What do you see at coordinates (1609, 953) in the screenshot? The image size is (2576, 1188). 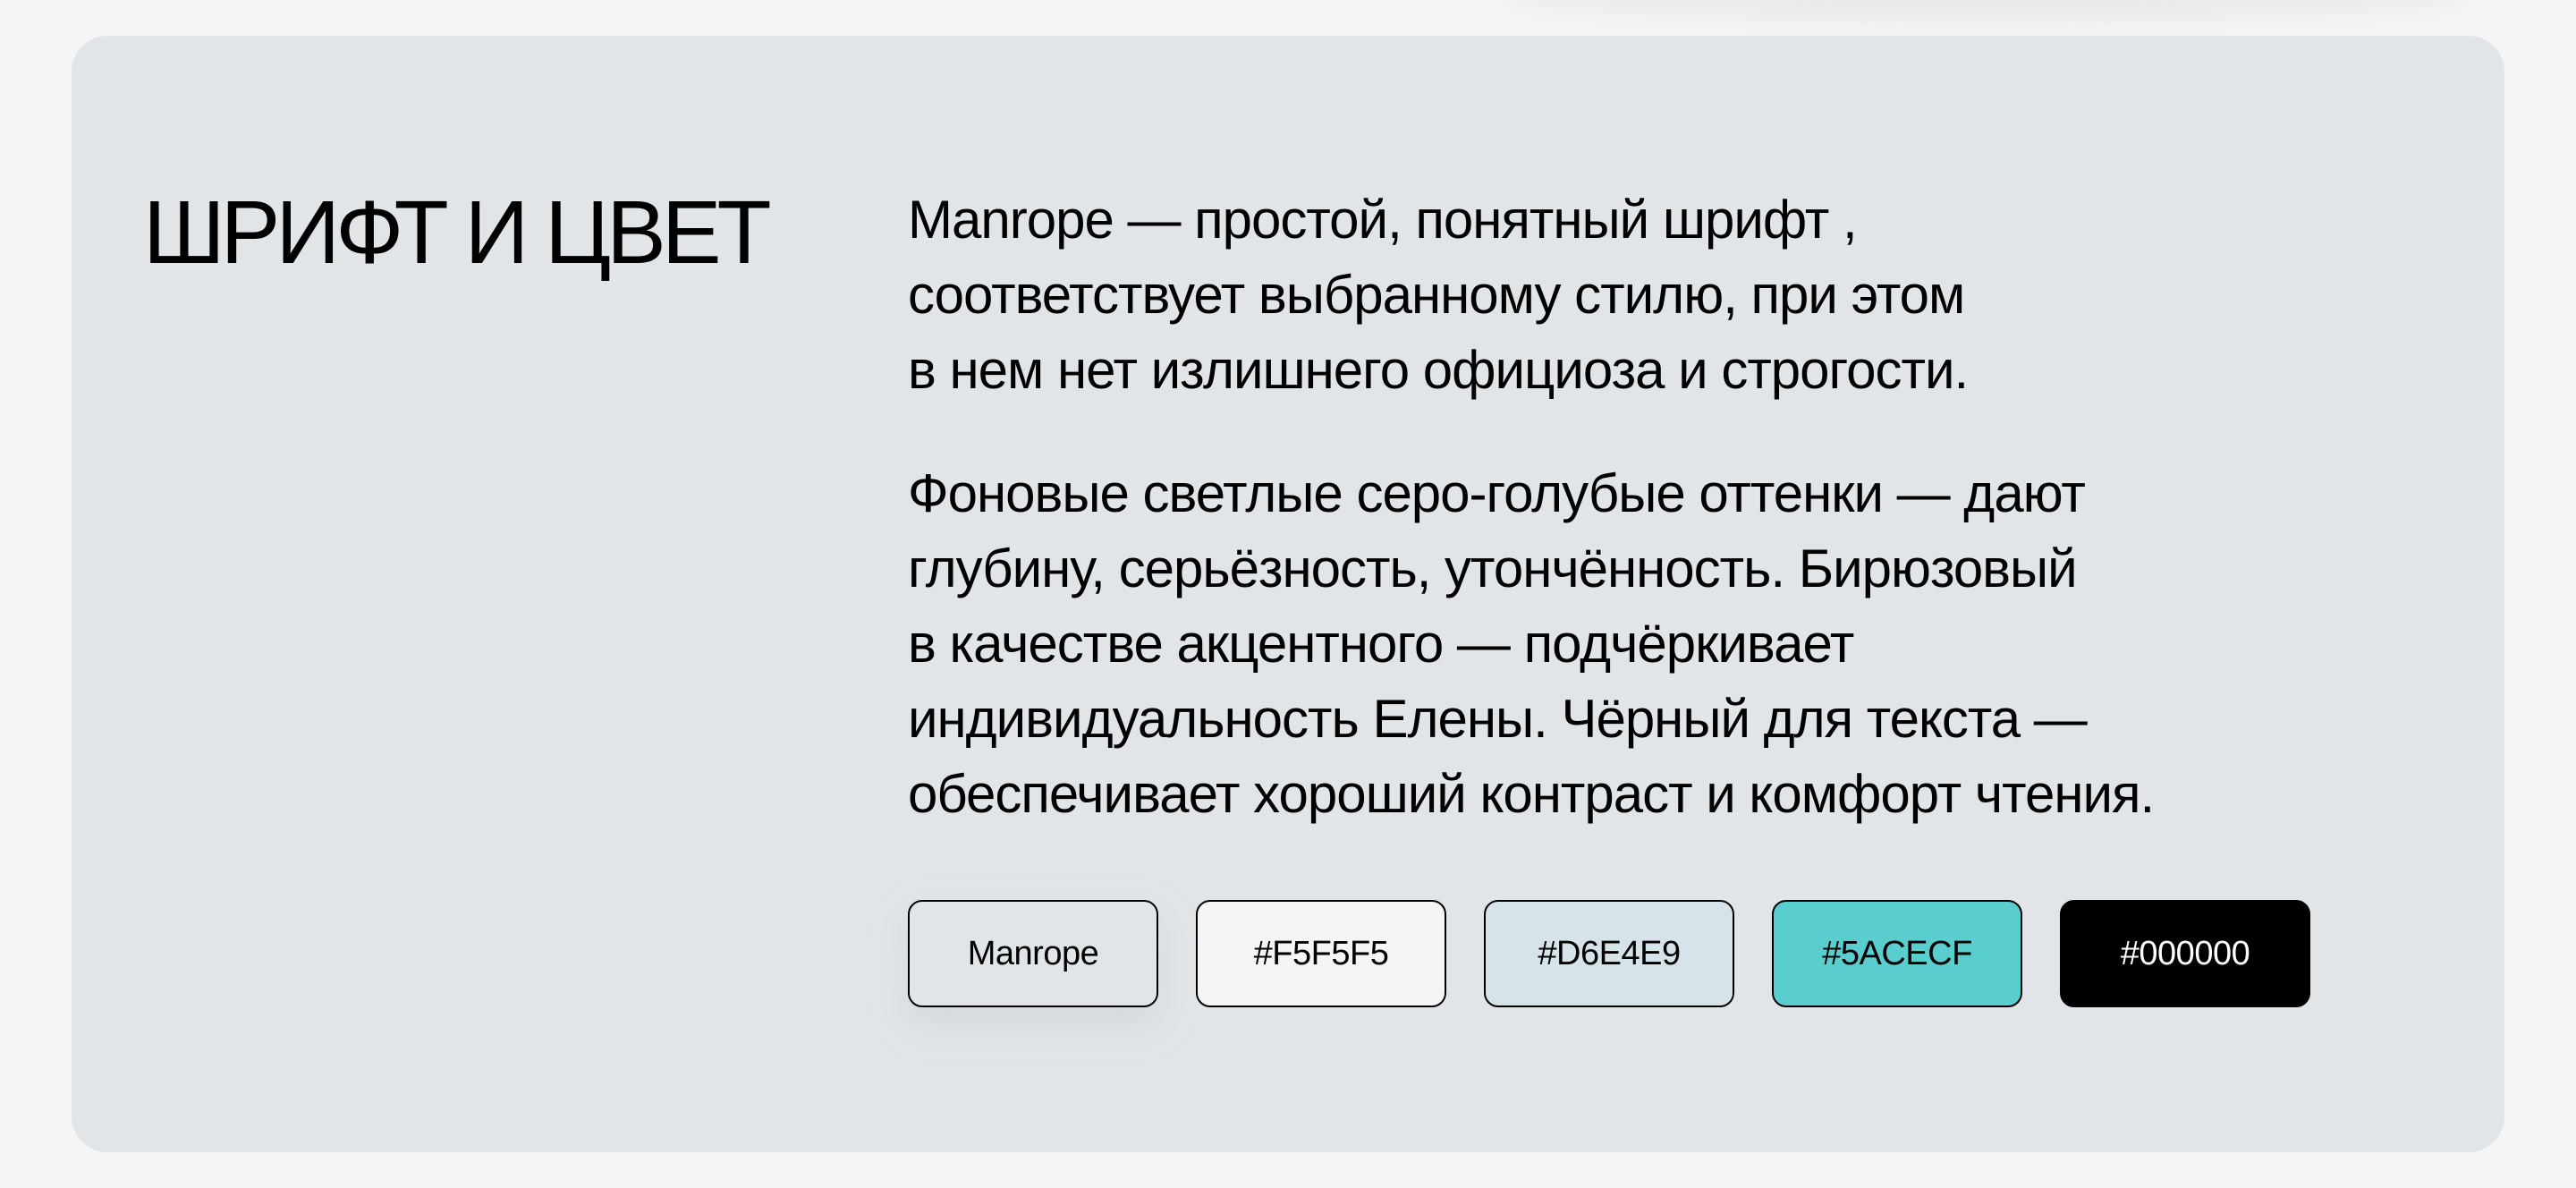 I see `swatch-color-d6e4e9: #D6E4E9` at bounding box center [1609, 953].